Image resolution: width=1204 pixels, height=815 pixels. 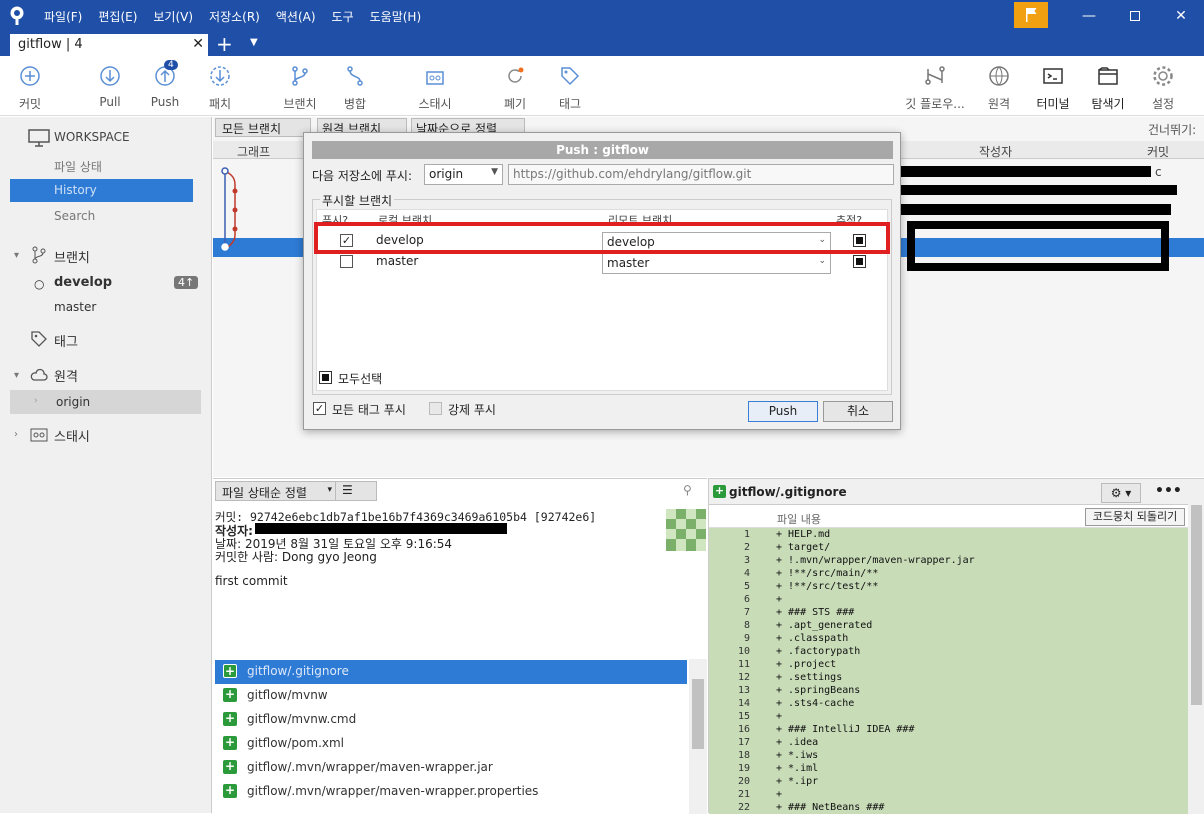 What do you see at coordinates (1108, 88) in the screenshot?
I see `explorer-button: 탐색기` at bounding box center [1108, 88].